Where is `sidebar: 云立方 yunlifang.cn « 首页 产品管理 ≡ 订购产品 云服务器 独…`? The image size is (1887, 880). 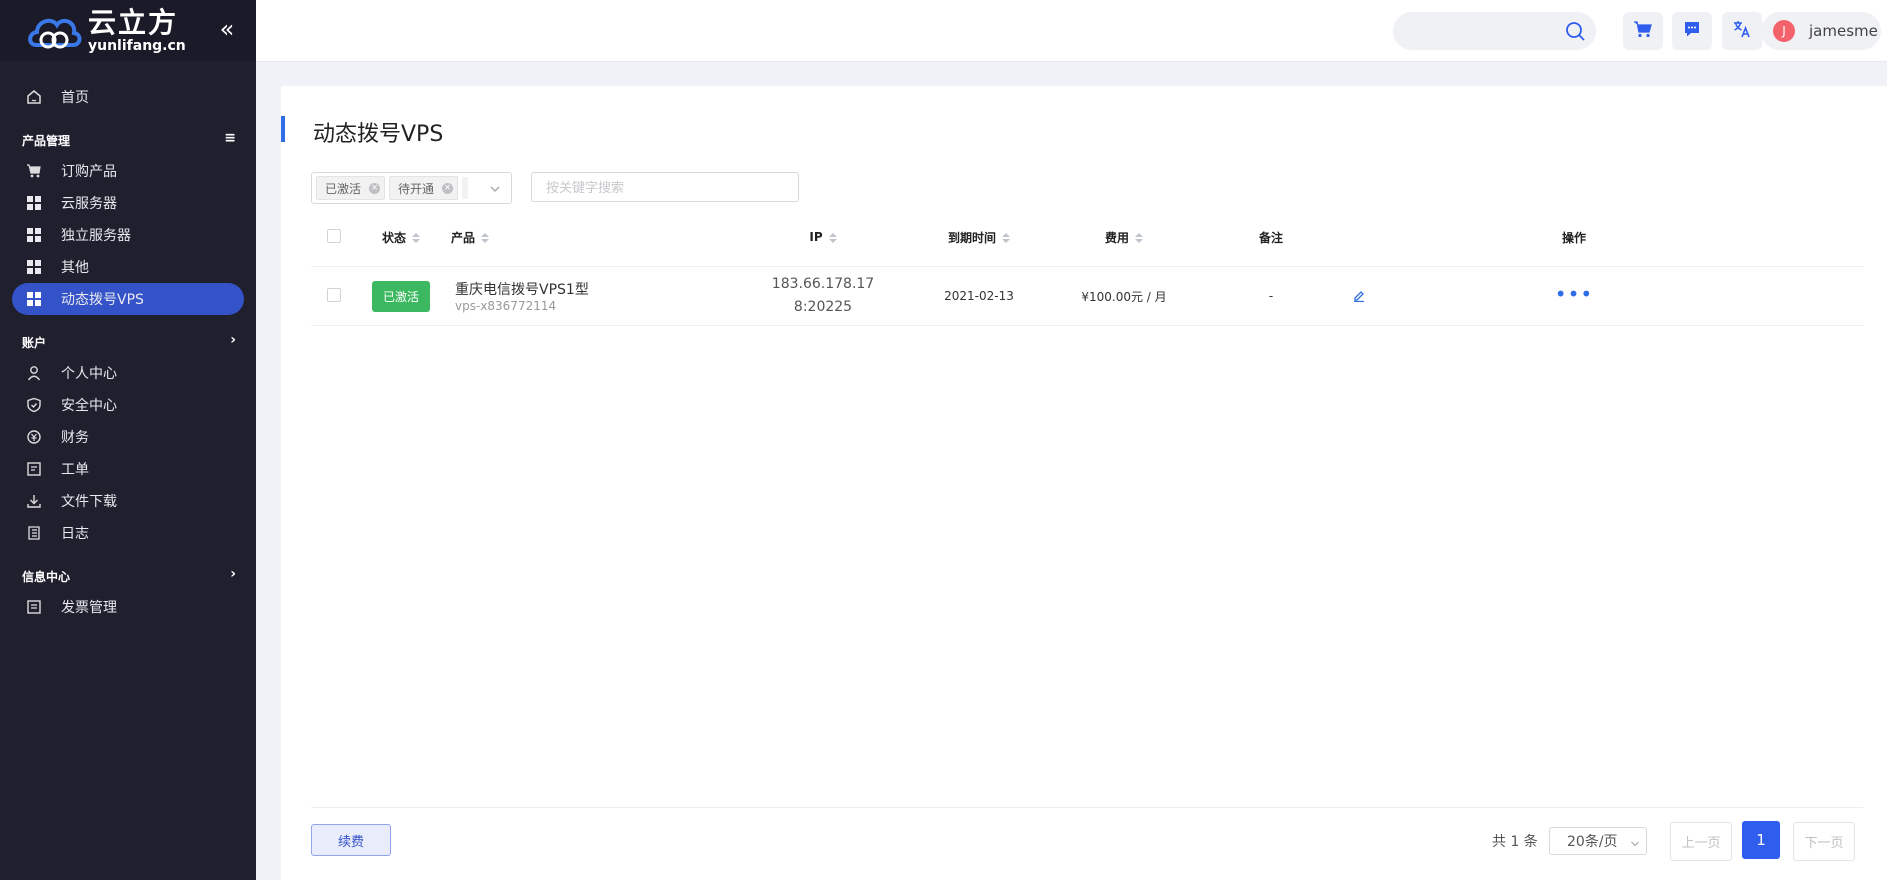 sidebar: 云立方 yunlifang.cn « 首页 产品管理 ≡ 订购产品 云服务器 独… is located at coordinates (128, 440).